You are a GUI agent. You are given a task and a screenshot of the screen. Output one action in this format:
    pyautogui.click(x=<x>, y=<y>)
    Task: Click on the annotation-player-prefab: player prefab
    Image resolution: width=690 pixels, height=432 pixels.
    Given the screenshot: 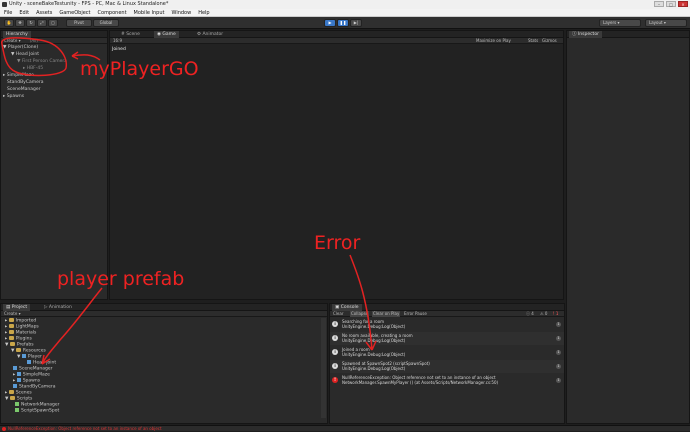 What is the action you would take?
    pyautogui.click(x=121, y=279)
    